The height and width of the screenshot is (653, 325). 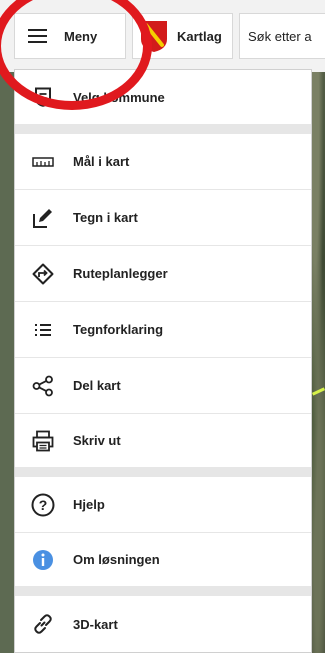 I want to click on menu-item-label: Ruteplanlegger, so click(x=120, y=273).